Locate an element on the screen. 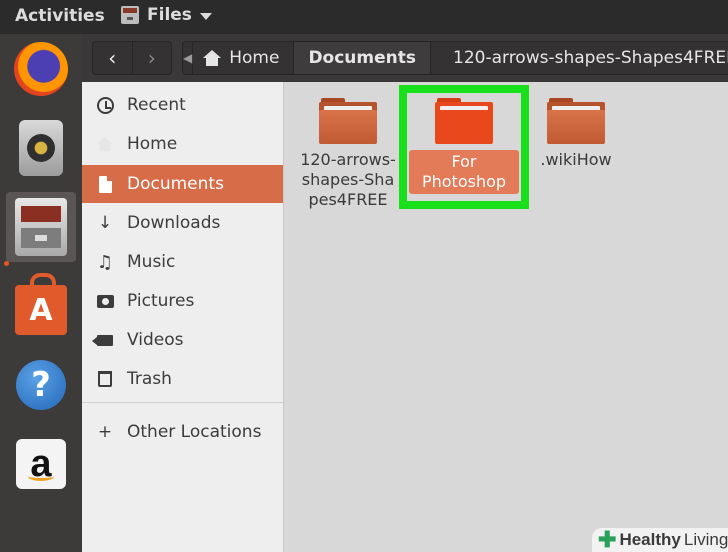 The image size is (728, 552). clock-icon is located at coordinates (105, 105).